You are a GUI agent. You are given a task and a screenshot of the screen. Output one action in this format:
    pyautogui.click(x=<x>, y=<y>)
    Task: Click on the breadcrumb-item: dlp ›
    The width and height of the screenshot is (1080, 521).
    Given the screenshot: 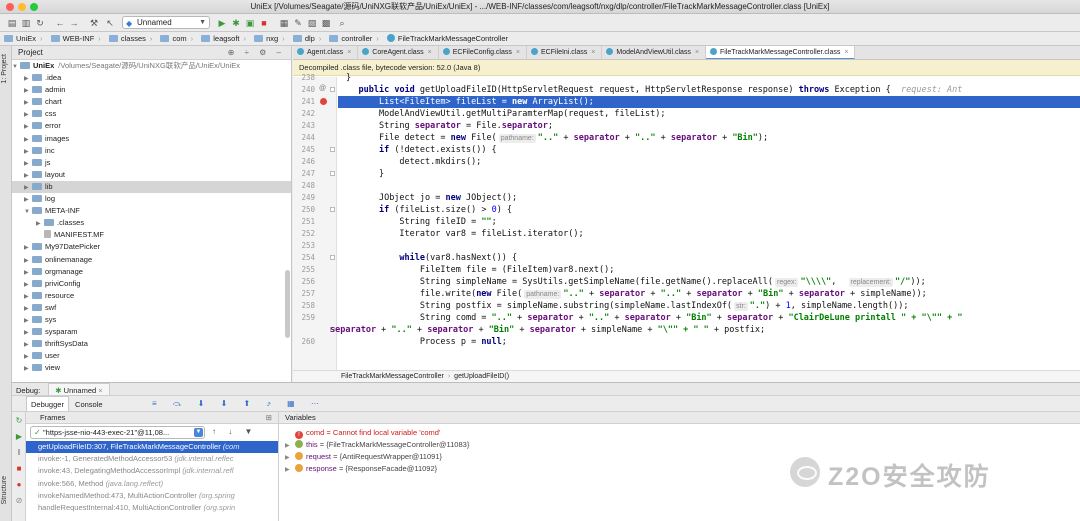 What is the action you would take?
    pyautogui.click(x=306, y=38)
    